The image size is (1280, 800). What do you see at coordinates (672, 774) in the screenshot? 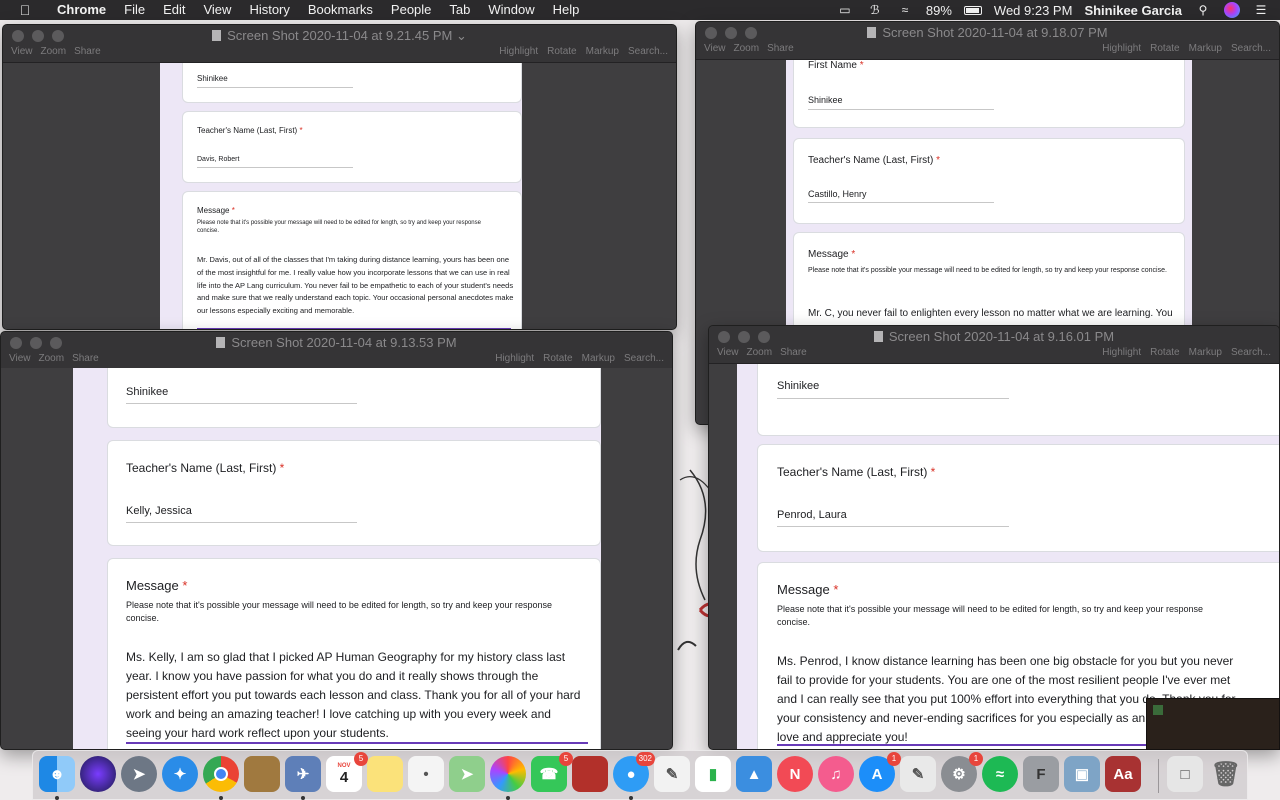
I see `pages-icon: ✎` at bounding box center [672, 774].